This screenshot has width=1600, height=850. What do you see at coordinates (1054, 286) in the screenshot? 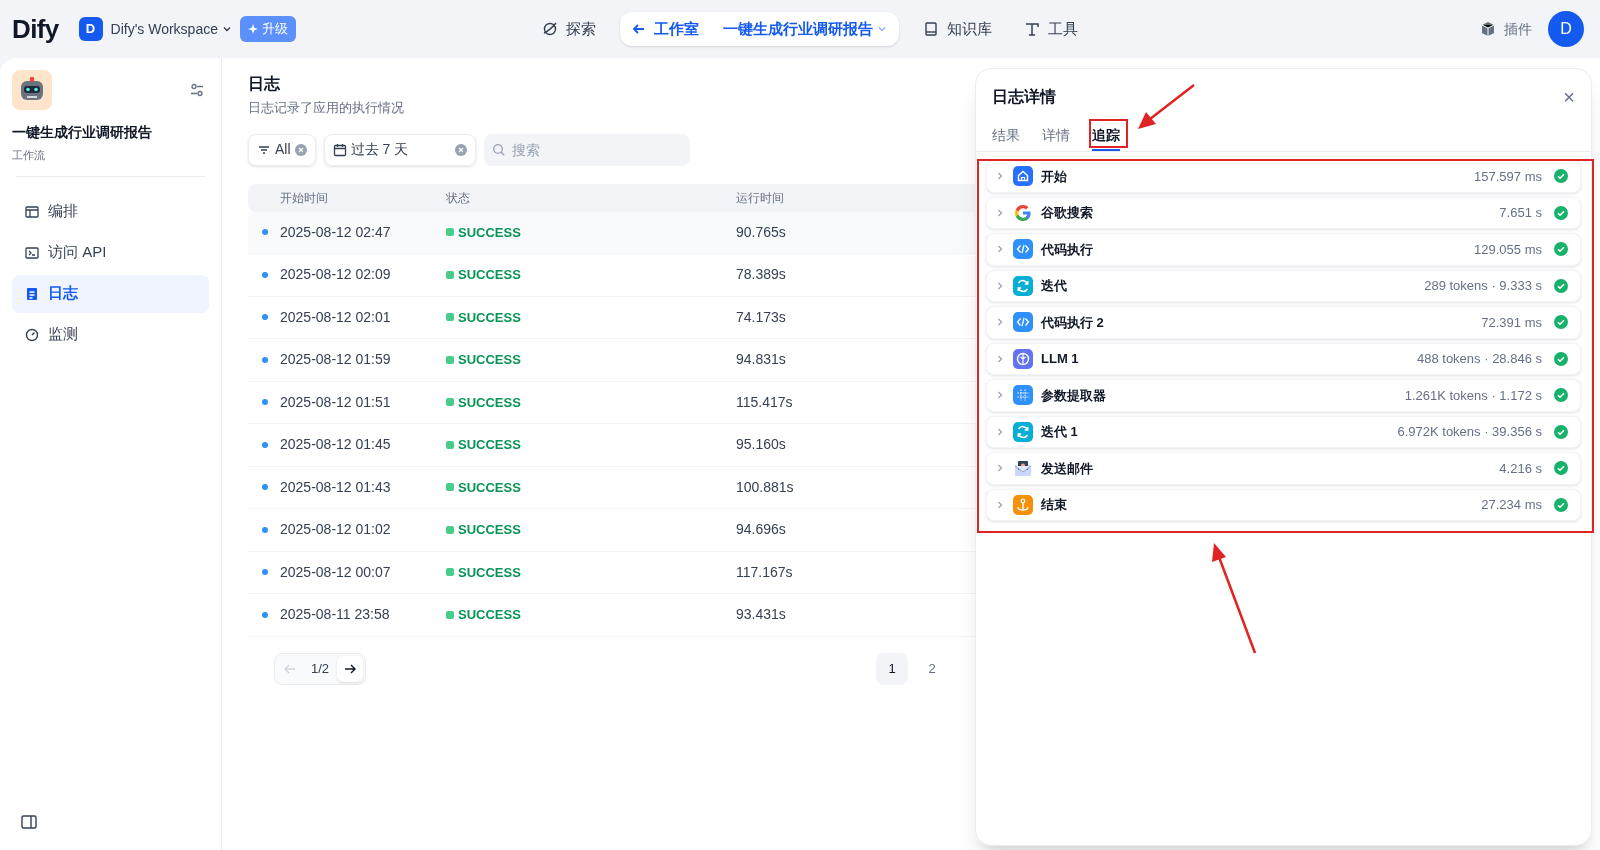
I see `node-name: 迭代` at bounding box center [1054, 286].